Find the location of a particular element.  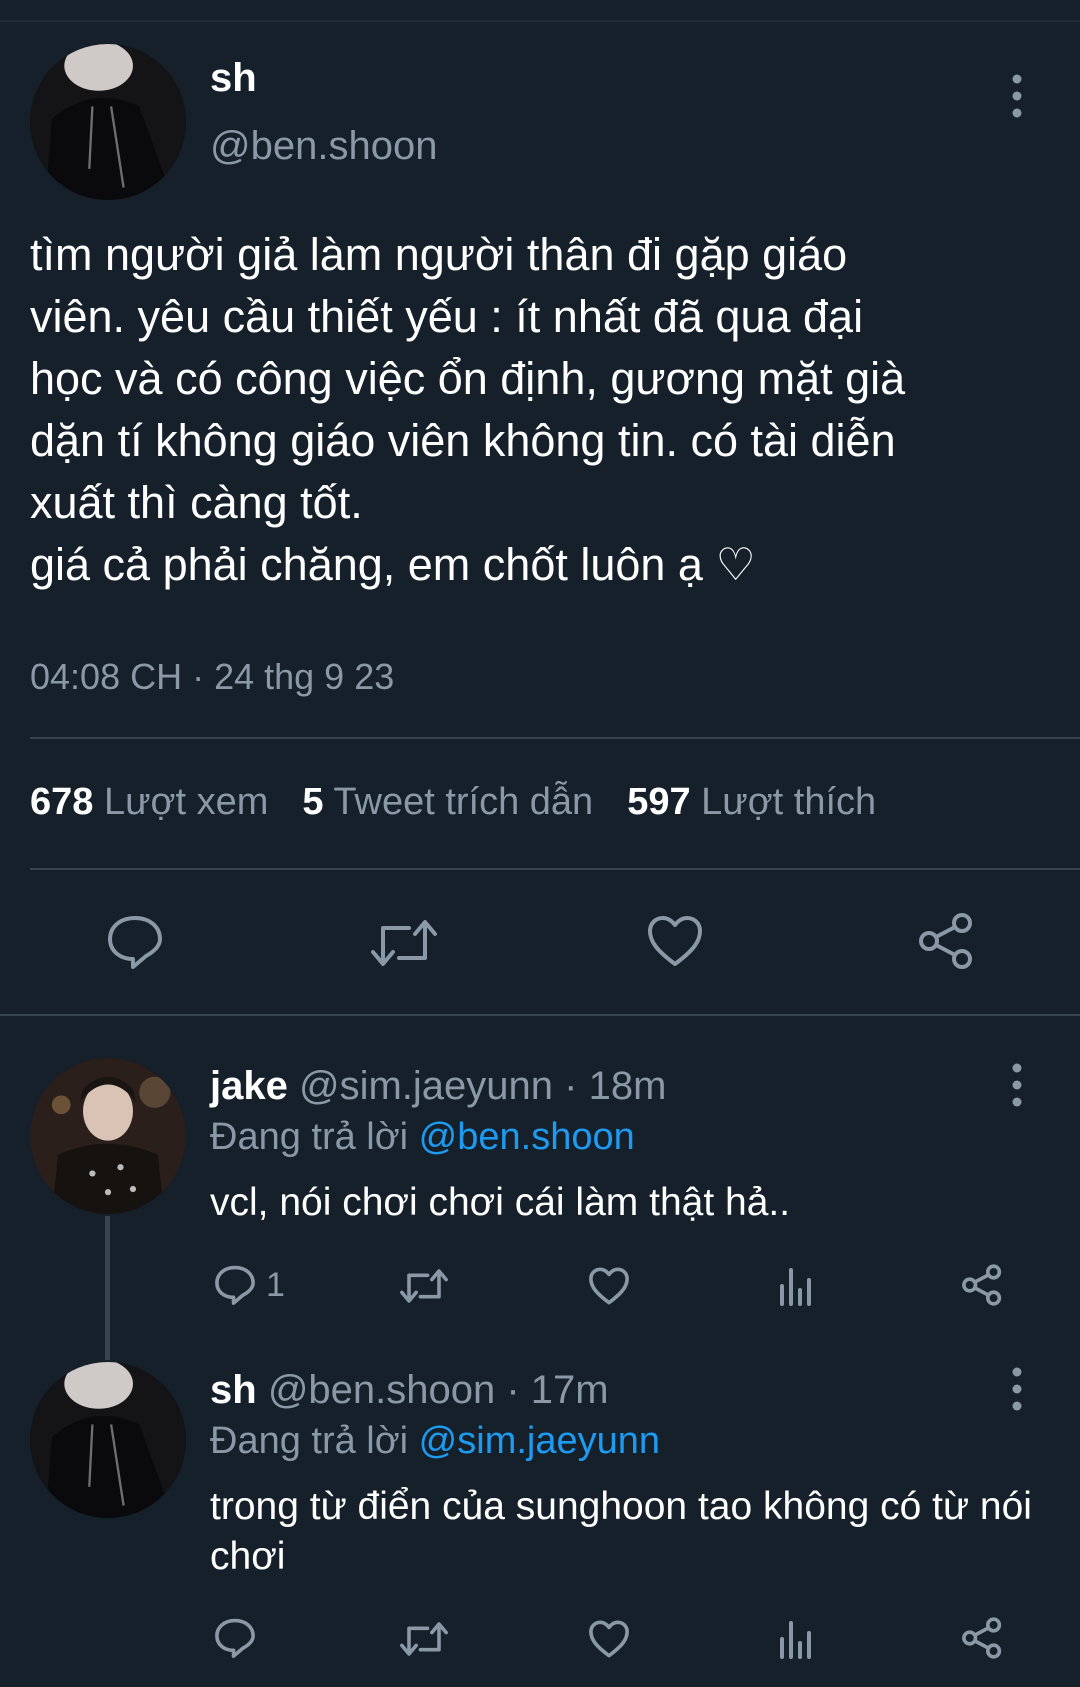

avatar is located at coordinates (108, 122).